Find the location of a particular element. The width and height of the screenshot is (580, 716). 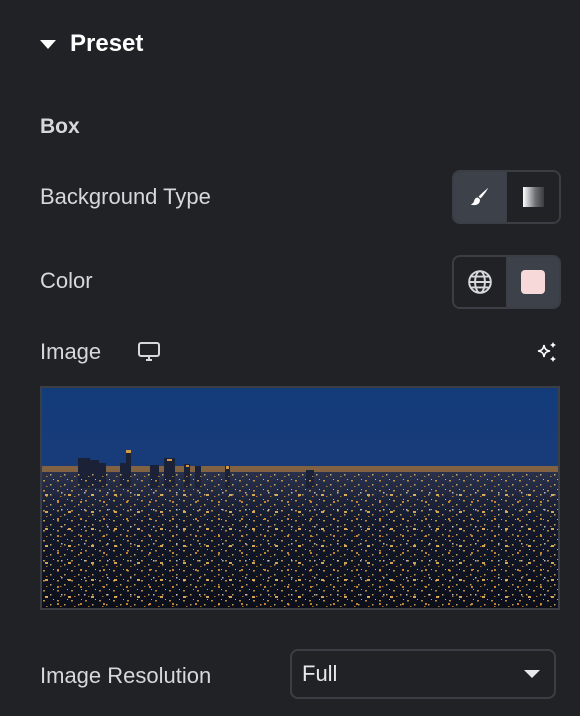

color-swatch is located at coordinates (533, 282).